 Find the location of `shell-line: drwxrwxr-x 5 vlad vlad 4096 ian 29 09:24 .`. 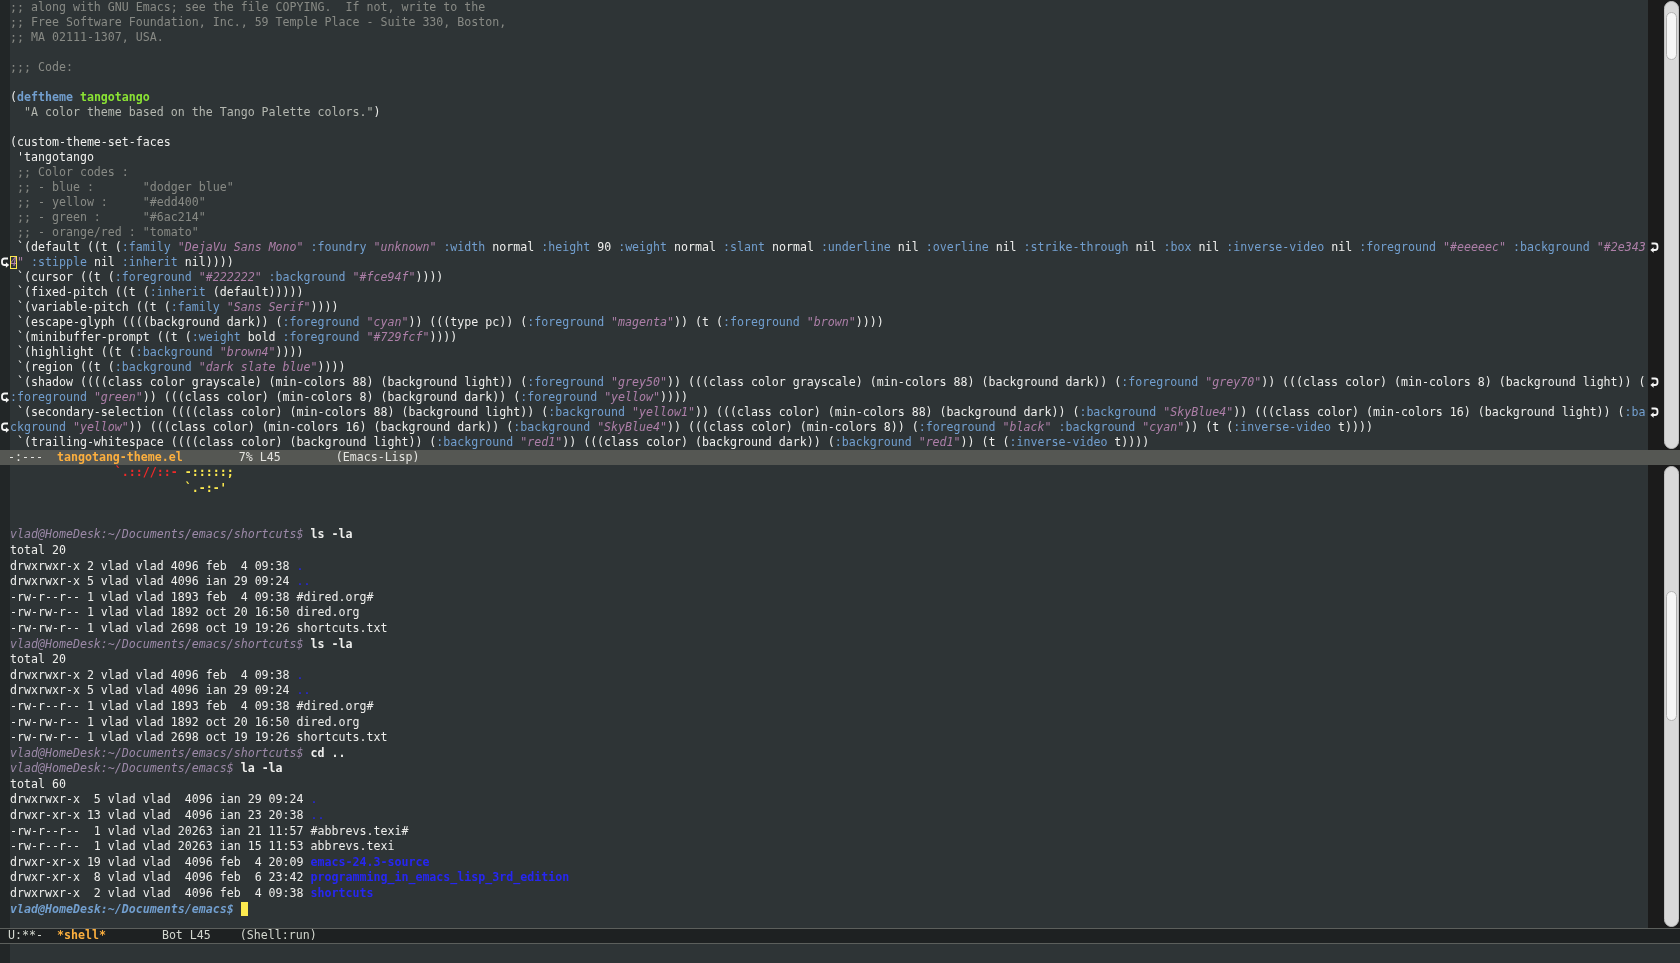

shell-line: drwxrwxr-x 5 vlad vlad 4096 ian 29 09:24 . is located at coordinates (164, 799).